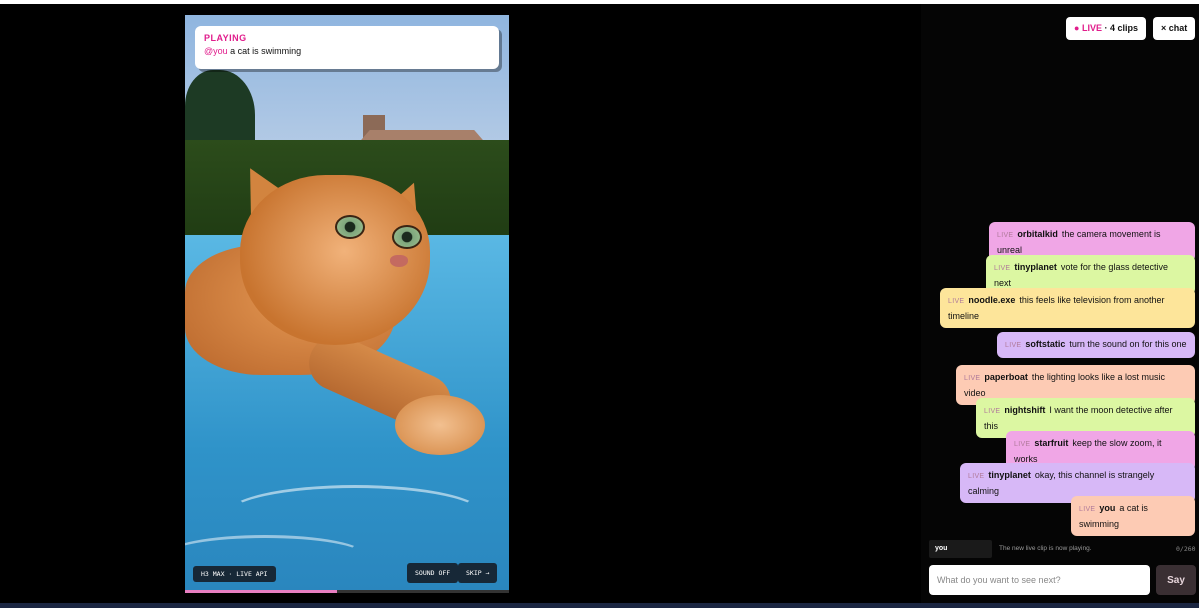 The height and width of the screenshot is (608, 1199). What do you see at coordinates (225, 38) in the screenshot?
I see `playing-label: PLAYING` at bounding box center [225, 38].